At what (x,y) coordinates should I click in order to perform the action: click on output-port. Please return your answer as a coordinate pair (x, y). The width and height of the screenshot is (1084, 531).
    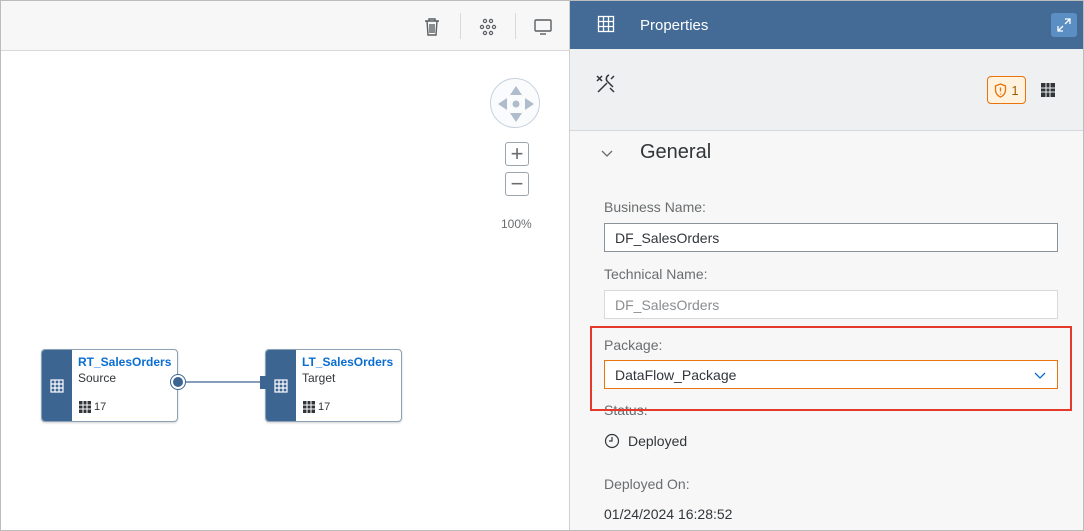
    Looking at the image, I should click on (178, 382).